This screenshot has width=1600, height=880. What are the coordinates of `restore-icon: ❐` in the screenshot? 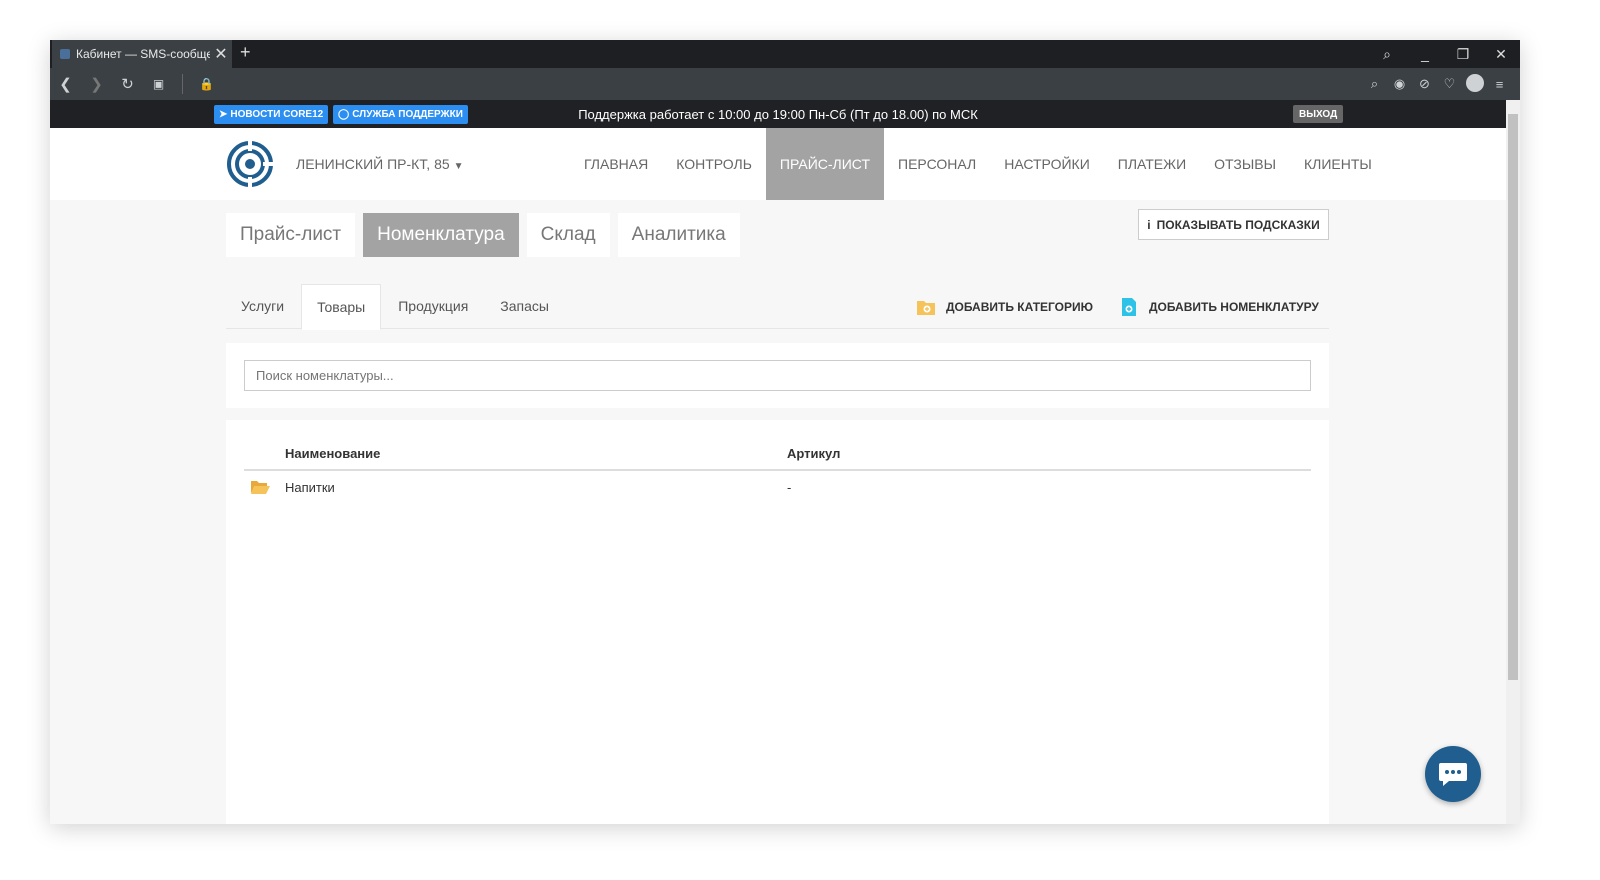 It's located at (1463, 54).